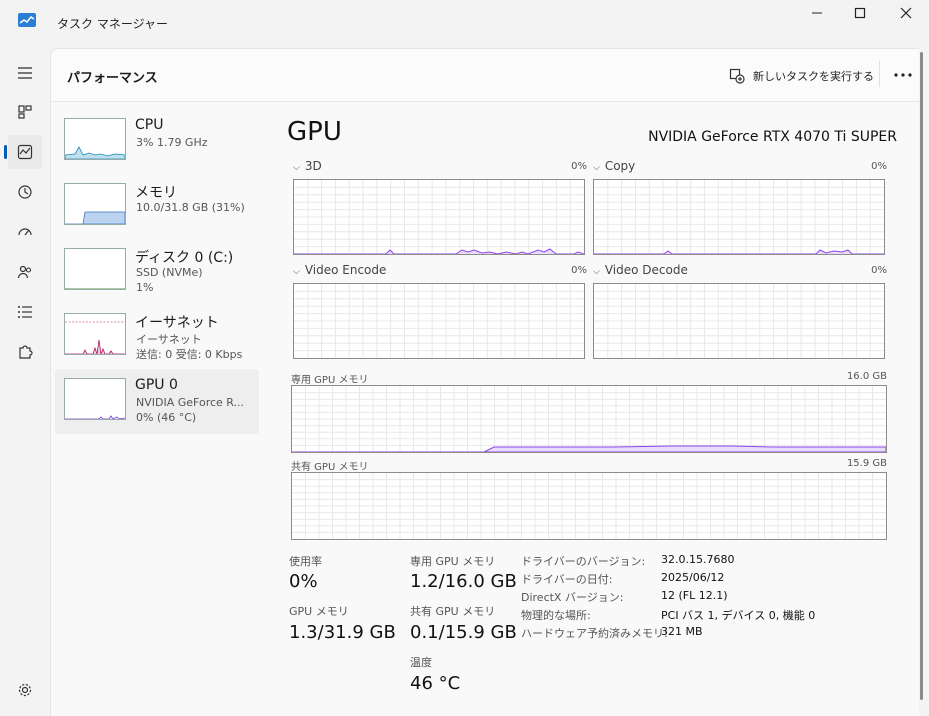 Image resolution: width=929 pixels, height=716 pixels. What do you see at coordinates (640, 270) in the screenshot?
I see `engine-video-decode-selector: ⌵ Video Decode` at bounding box center [640, 270].